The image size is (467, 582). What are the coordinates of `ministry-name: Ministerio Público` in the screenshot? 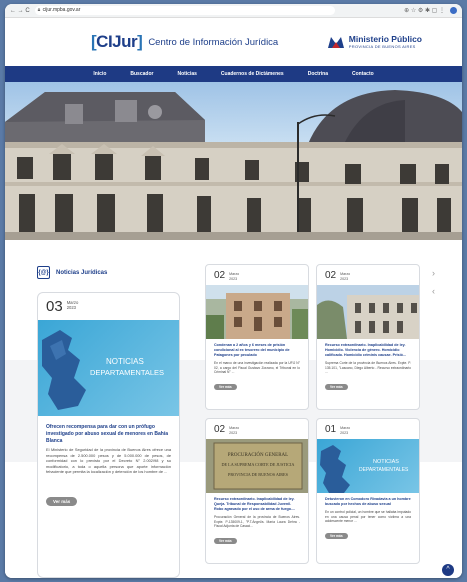 It's located at (385, 39).